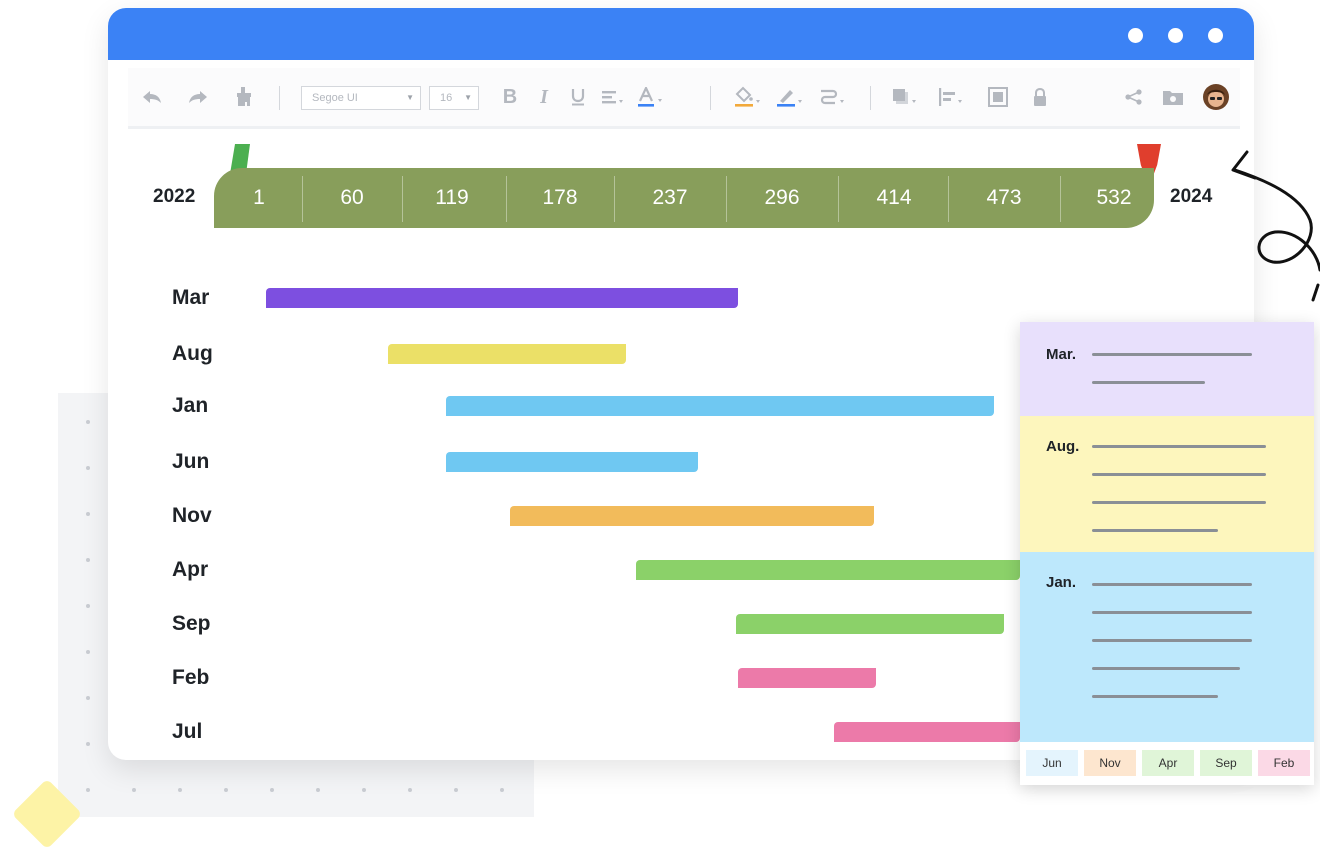 This screenshot has height=855, width=1320. Describe the element at coordinates (1167, 369) in the screenshot. I see `note-section: Mar.` at that location.